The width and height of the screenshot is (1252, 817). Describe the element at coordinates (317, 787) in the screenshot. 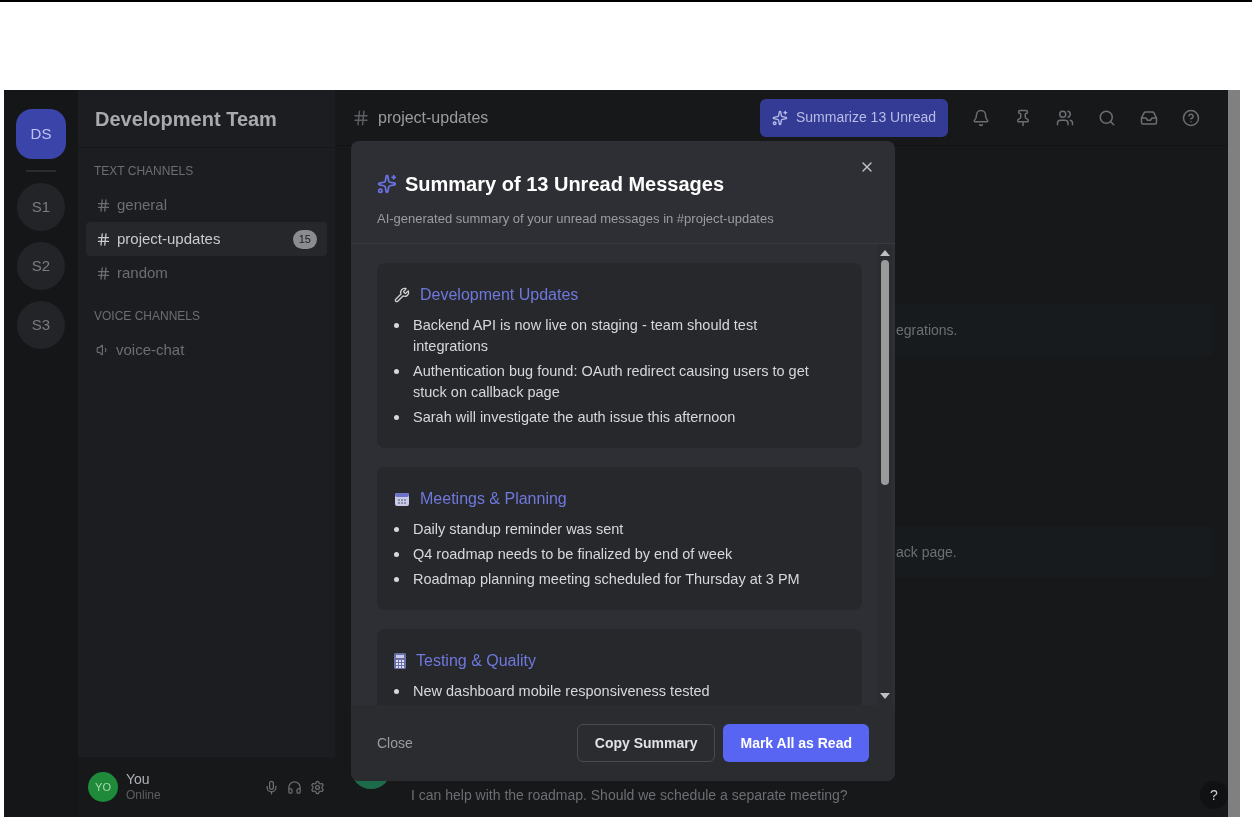

I see `settings-icon` at that location.